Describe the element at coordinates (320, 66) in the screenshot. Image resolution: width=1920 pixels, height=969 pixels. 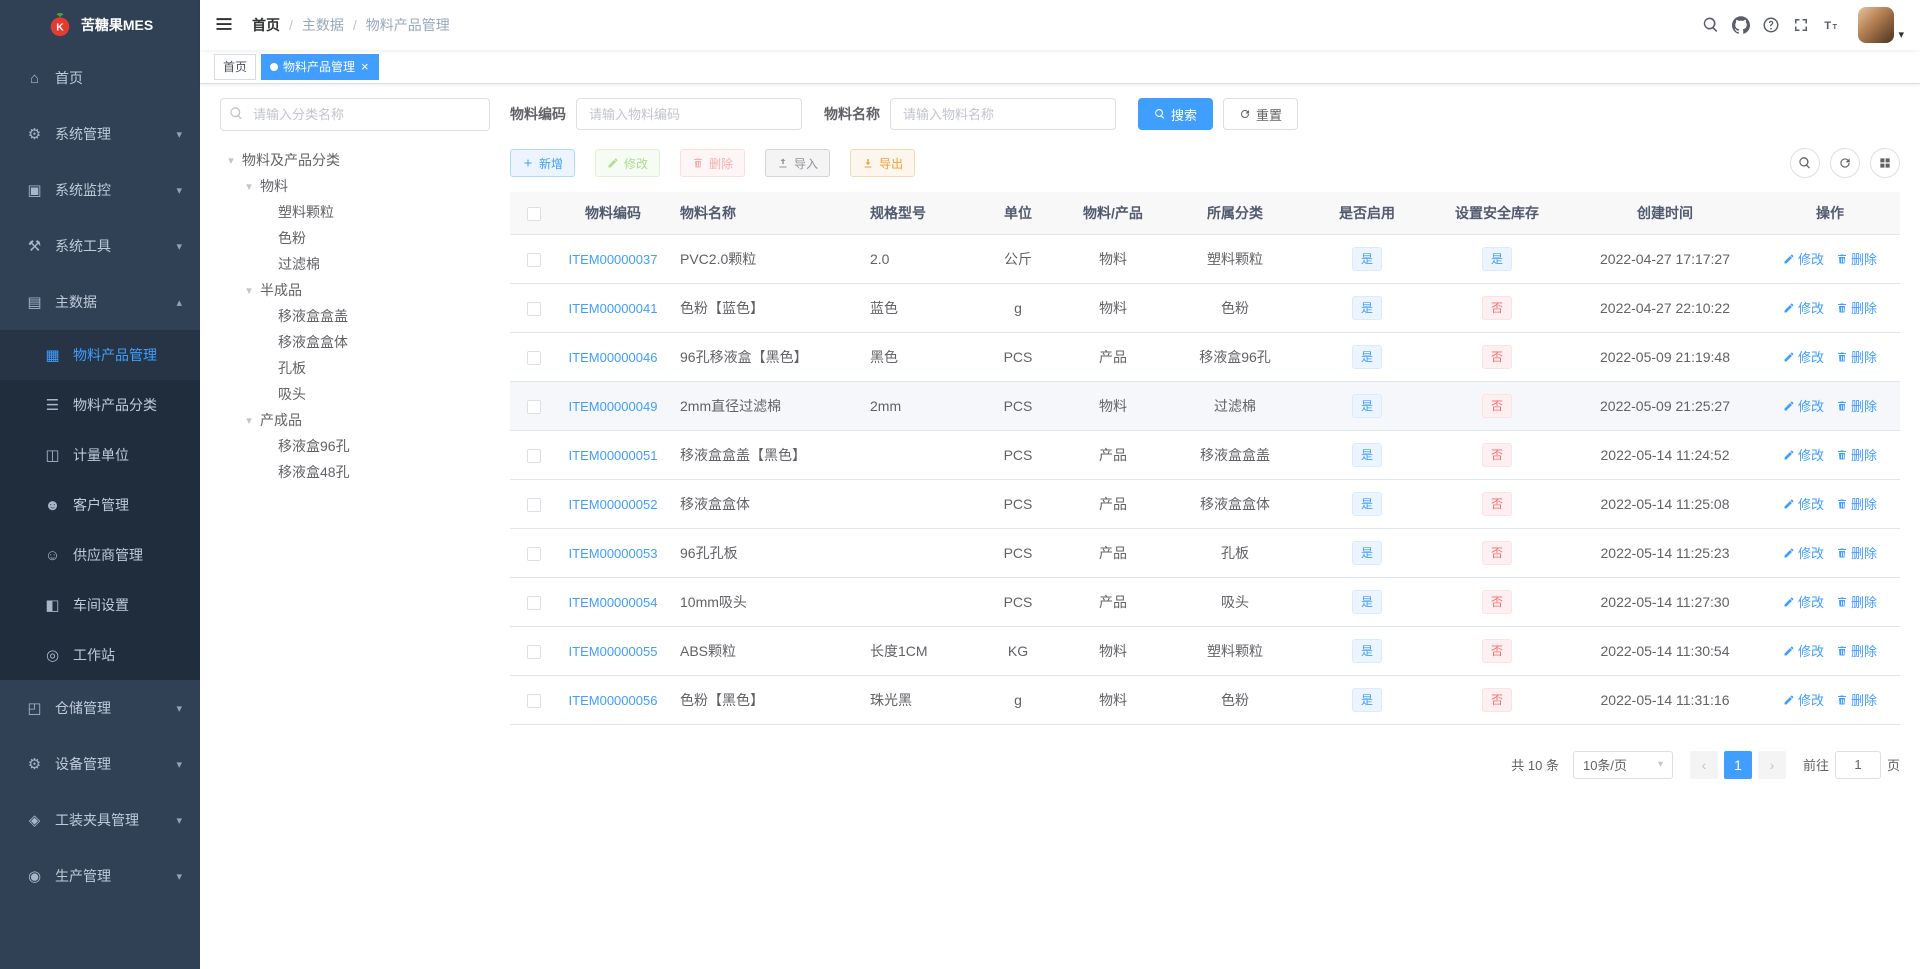
I see `tags-view-tab: 物料产品管理 ×` at that location.